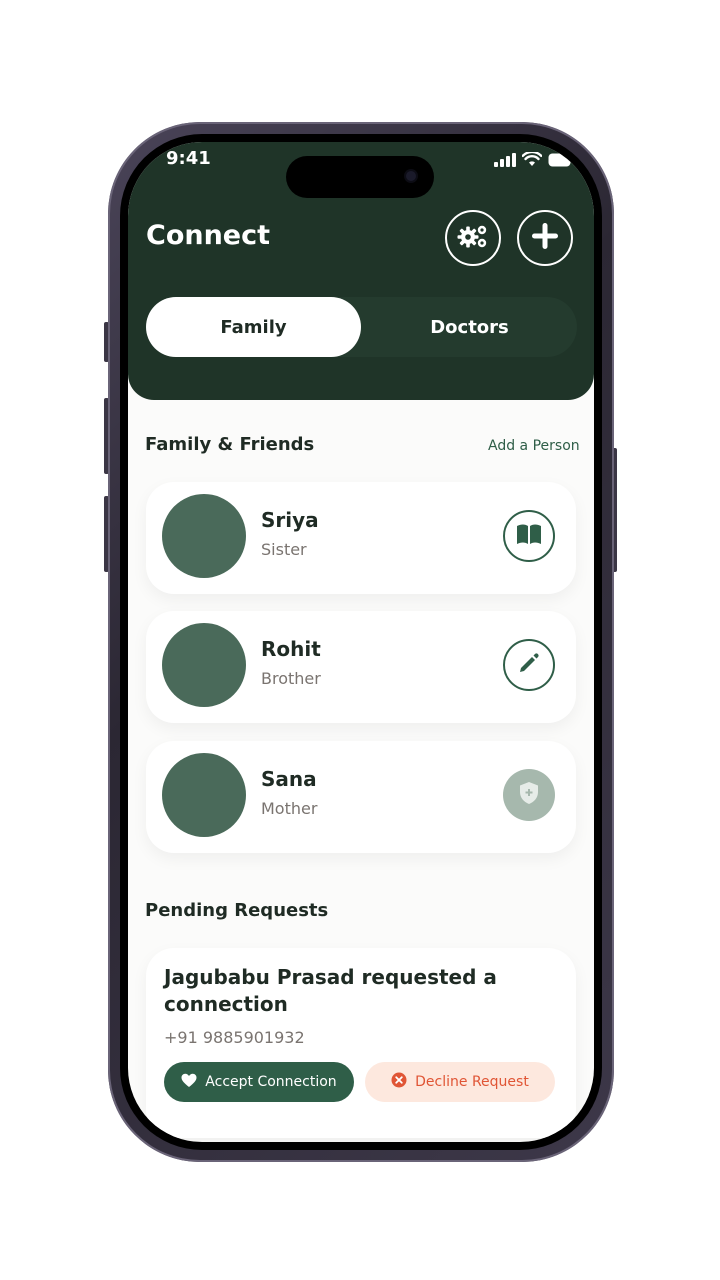  I want to click on settings-button, so click(473, 238).